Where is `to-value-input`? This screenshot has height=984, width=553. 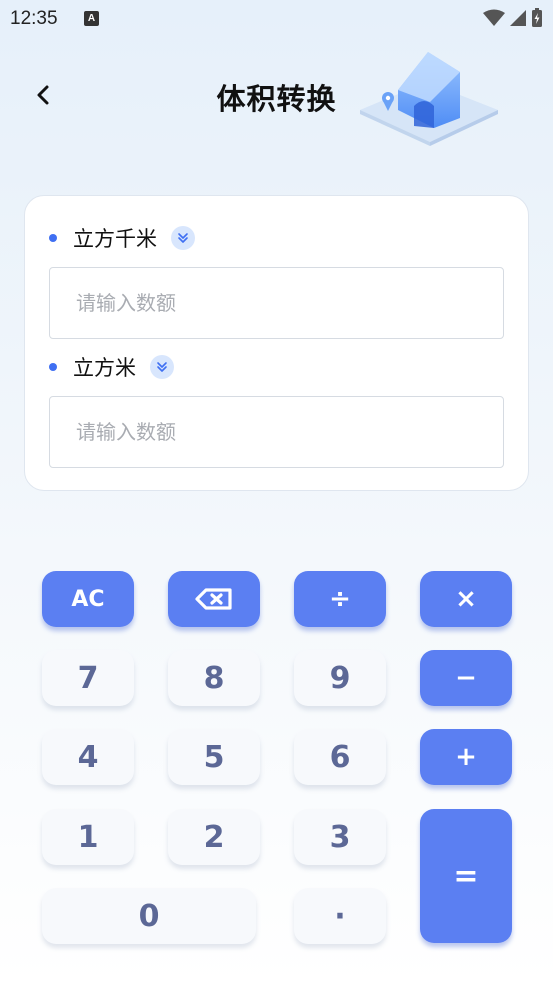
to-value-input is located at coordinates (276, 432).